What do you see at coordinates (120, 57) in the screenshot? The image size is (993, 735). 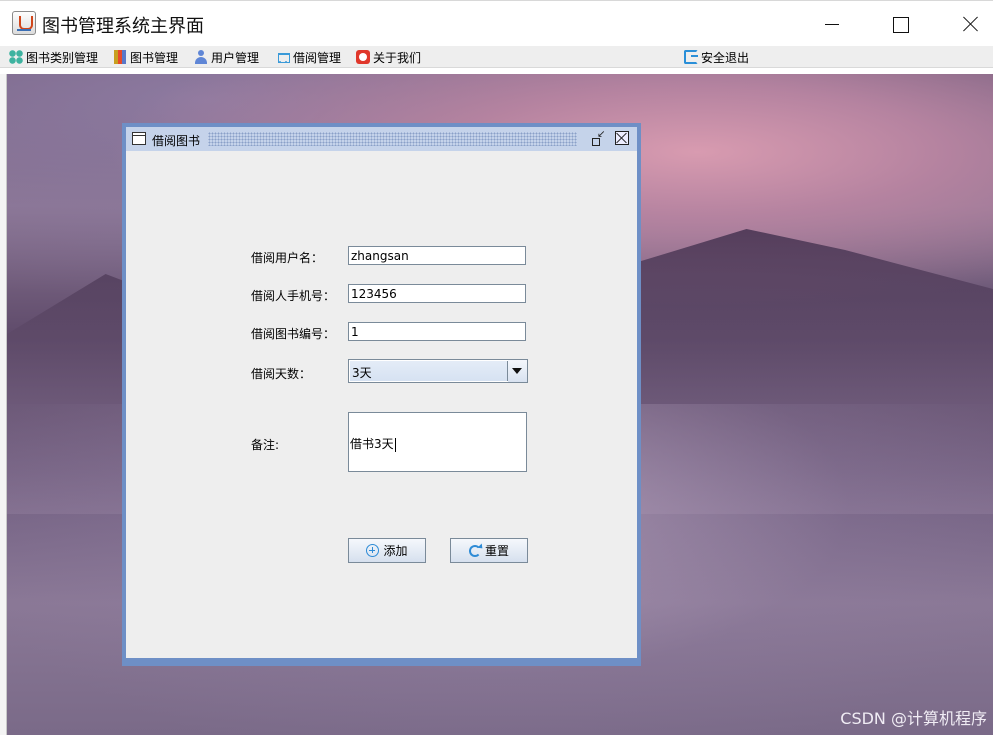 I see `books-icon` at bounding box center [120, 57].